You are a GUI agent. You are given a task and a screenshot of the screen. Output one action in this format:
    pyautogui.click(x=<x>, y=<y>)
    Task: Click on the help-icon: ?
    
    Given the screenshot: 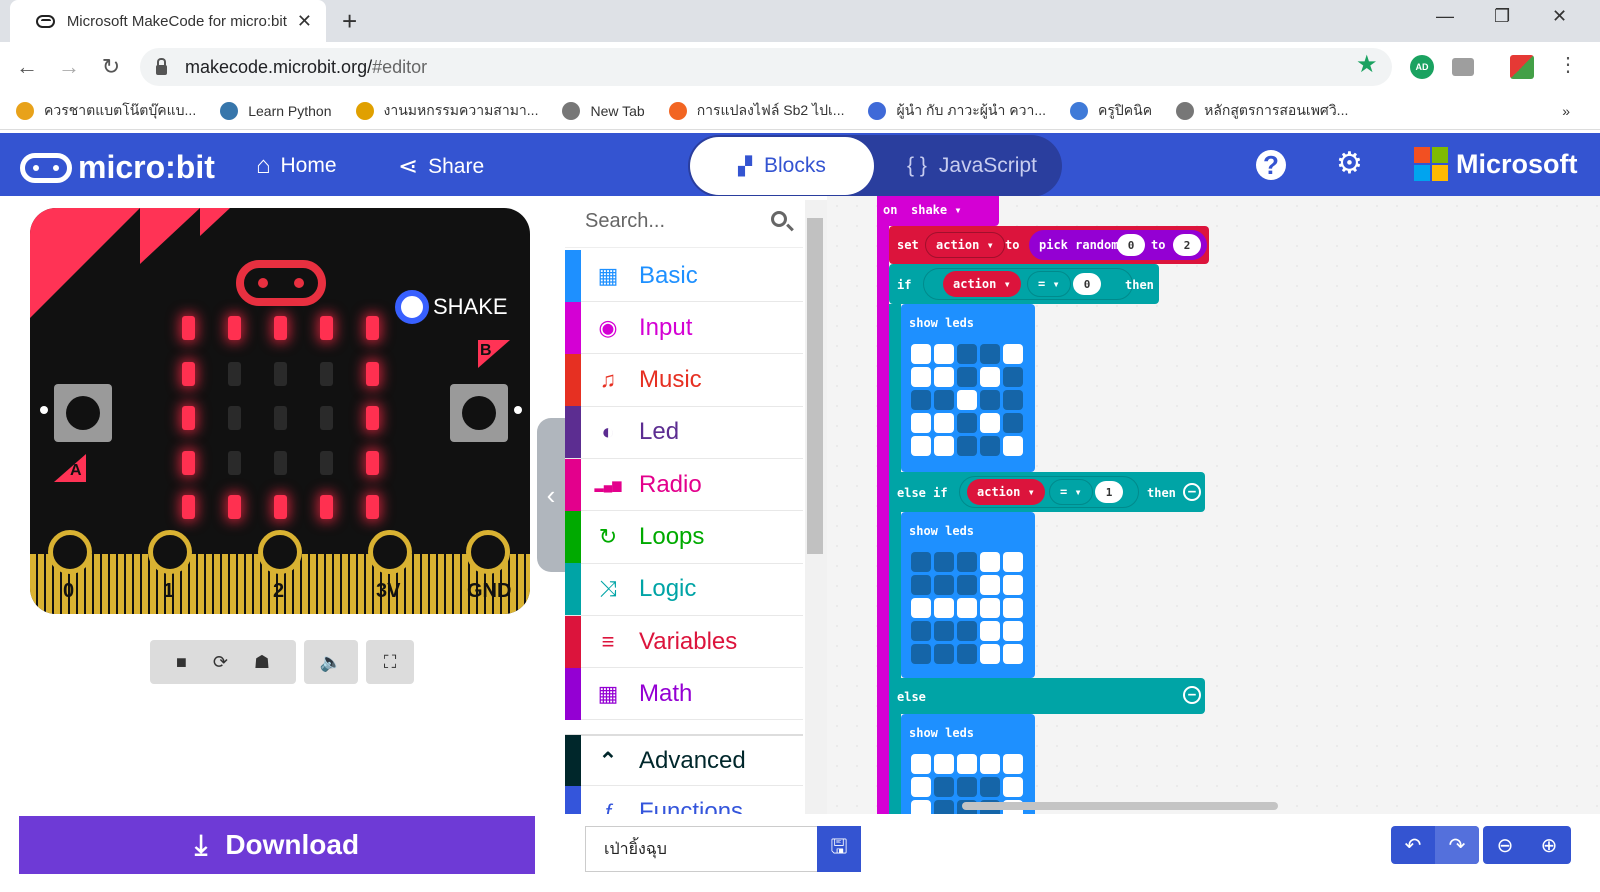 What is the action you would take?
    pyautogui.click(x=1271, y=165)
    